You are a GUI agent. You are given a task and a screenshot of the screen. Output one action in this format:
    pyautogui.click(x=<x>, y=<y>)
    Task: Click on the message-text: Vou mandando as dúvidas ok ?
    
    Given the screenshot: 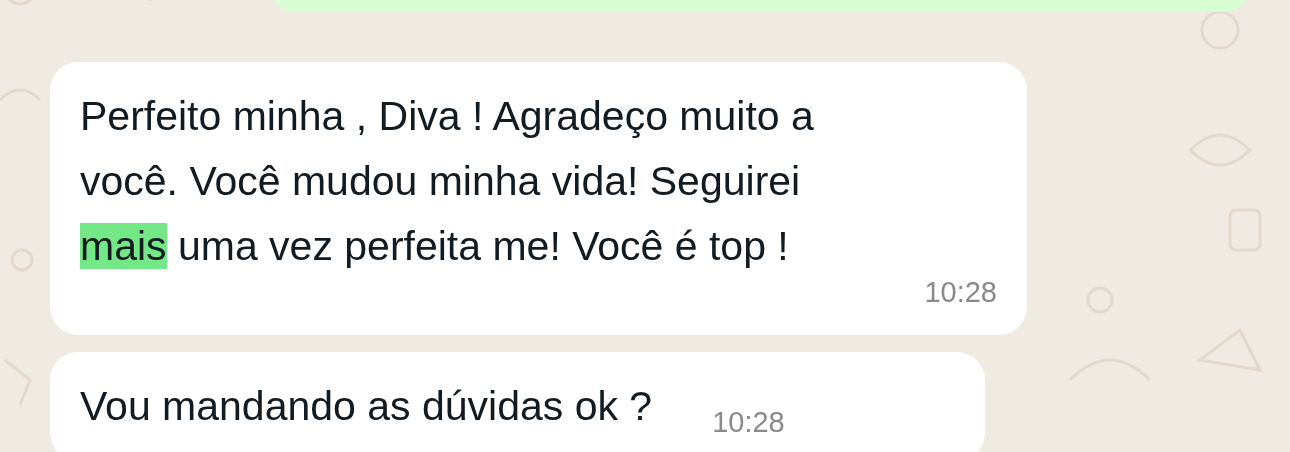 What is the action you would take?
    pyautogui.click(x=366, y=406)
    